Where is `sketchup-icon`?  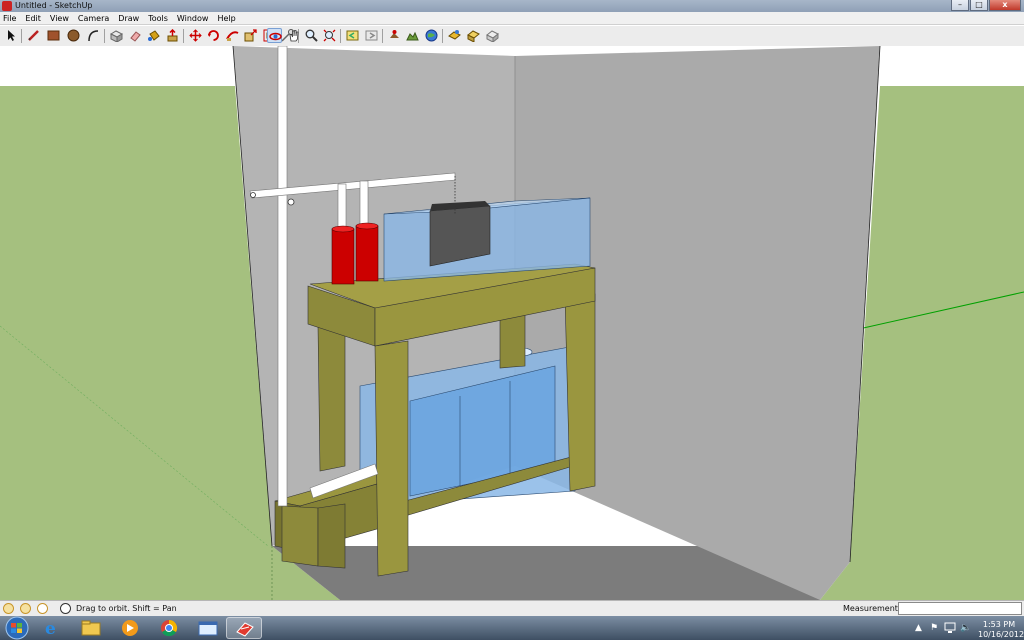
sketchup-icon is located at coordinates (245, 629).